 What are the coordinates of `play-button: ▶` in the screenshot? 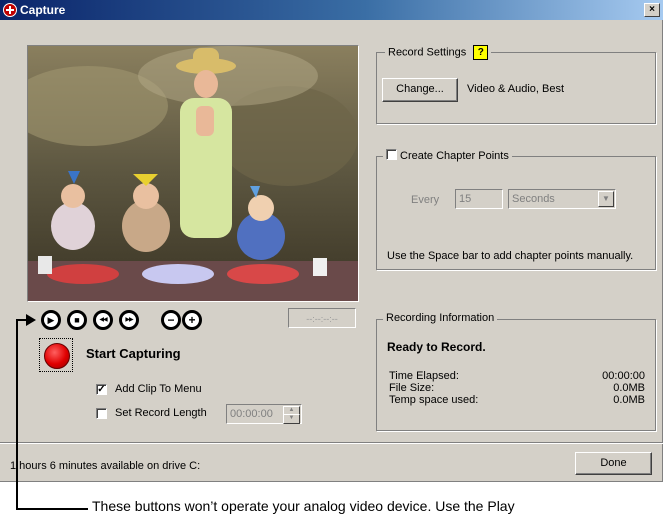 It's located at (51, 320).